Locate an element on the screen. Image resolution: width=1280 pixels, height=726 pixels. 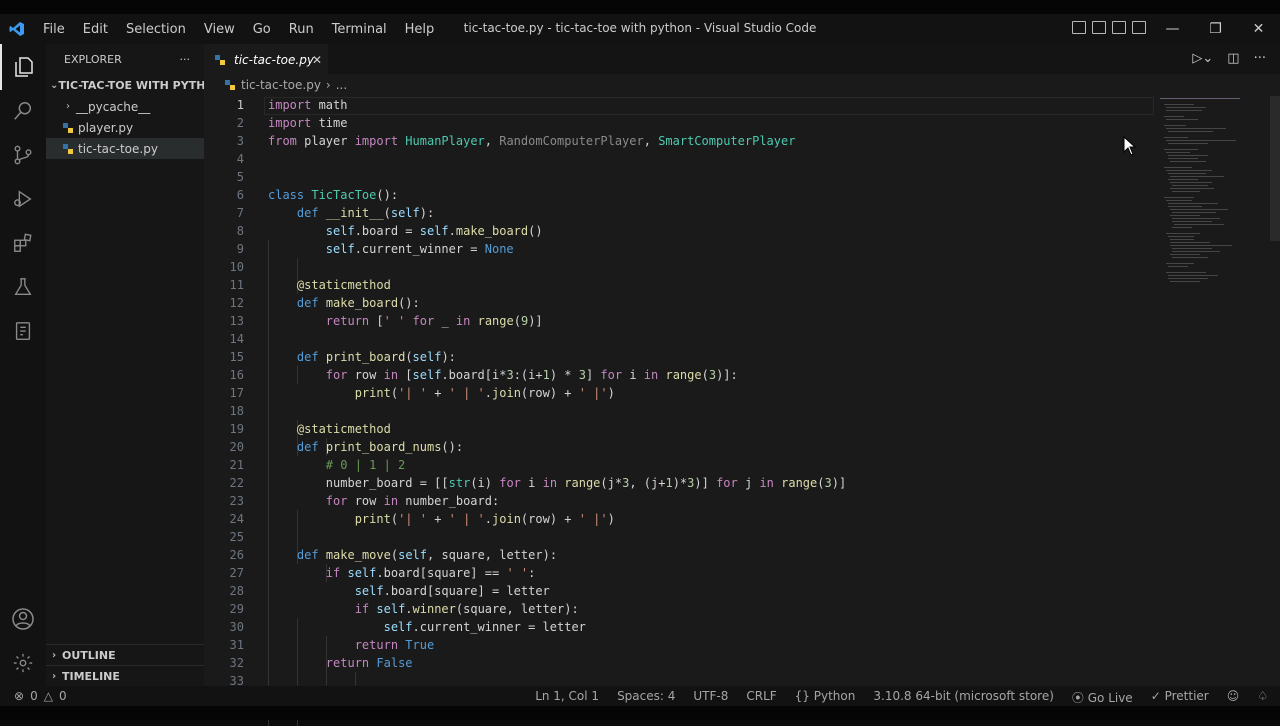
error-icon: ⊗ is located at coordinates (19, 696).